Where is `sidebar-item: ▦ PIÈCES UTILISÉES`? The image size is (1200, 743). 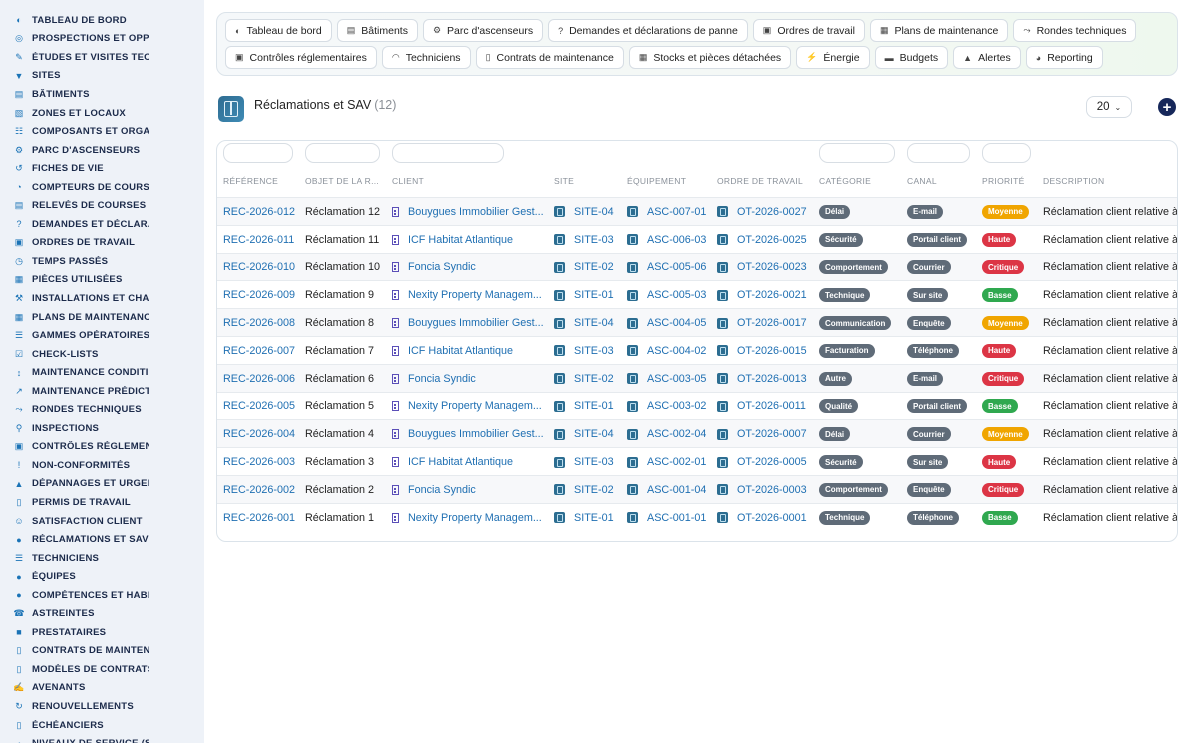 sidebar-item: ▦ PIÈCES UTILISÉES is located at coordinates (107, 280).